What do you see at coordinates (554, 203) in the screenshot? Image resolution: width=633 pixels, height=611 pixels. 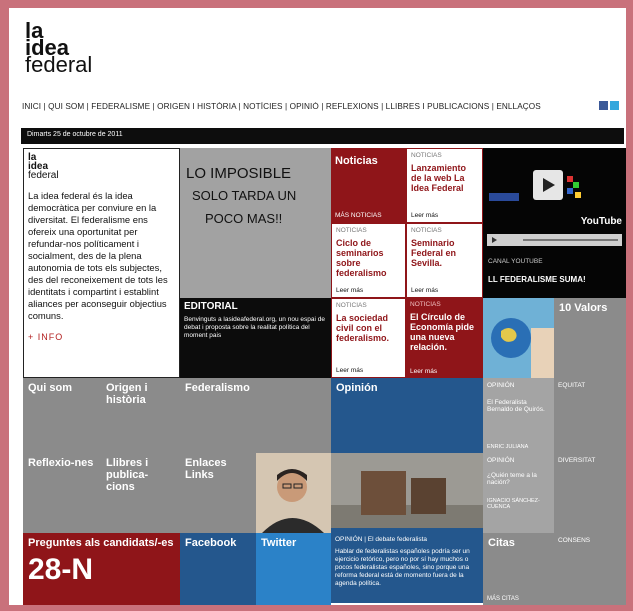 I see `video-player` at bounding box center [554, 203].